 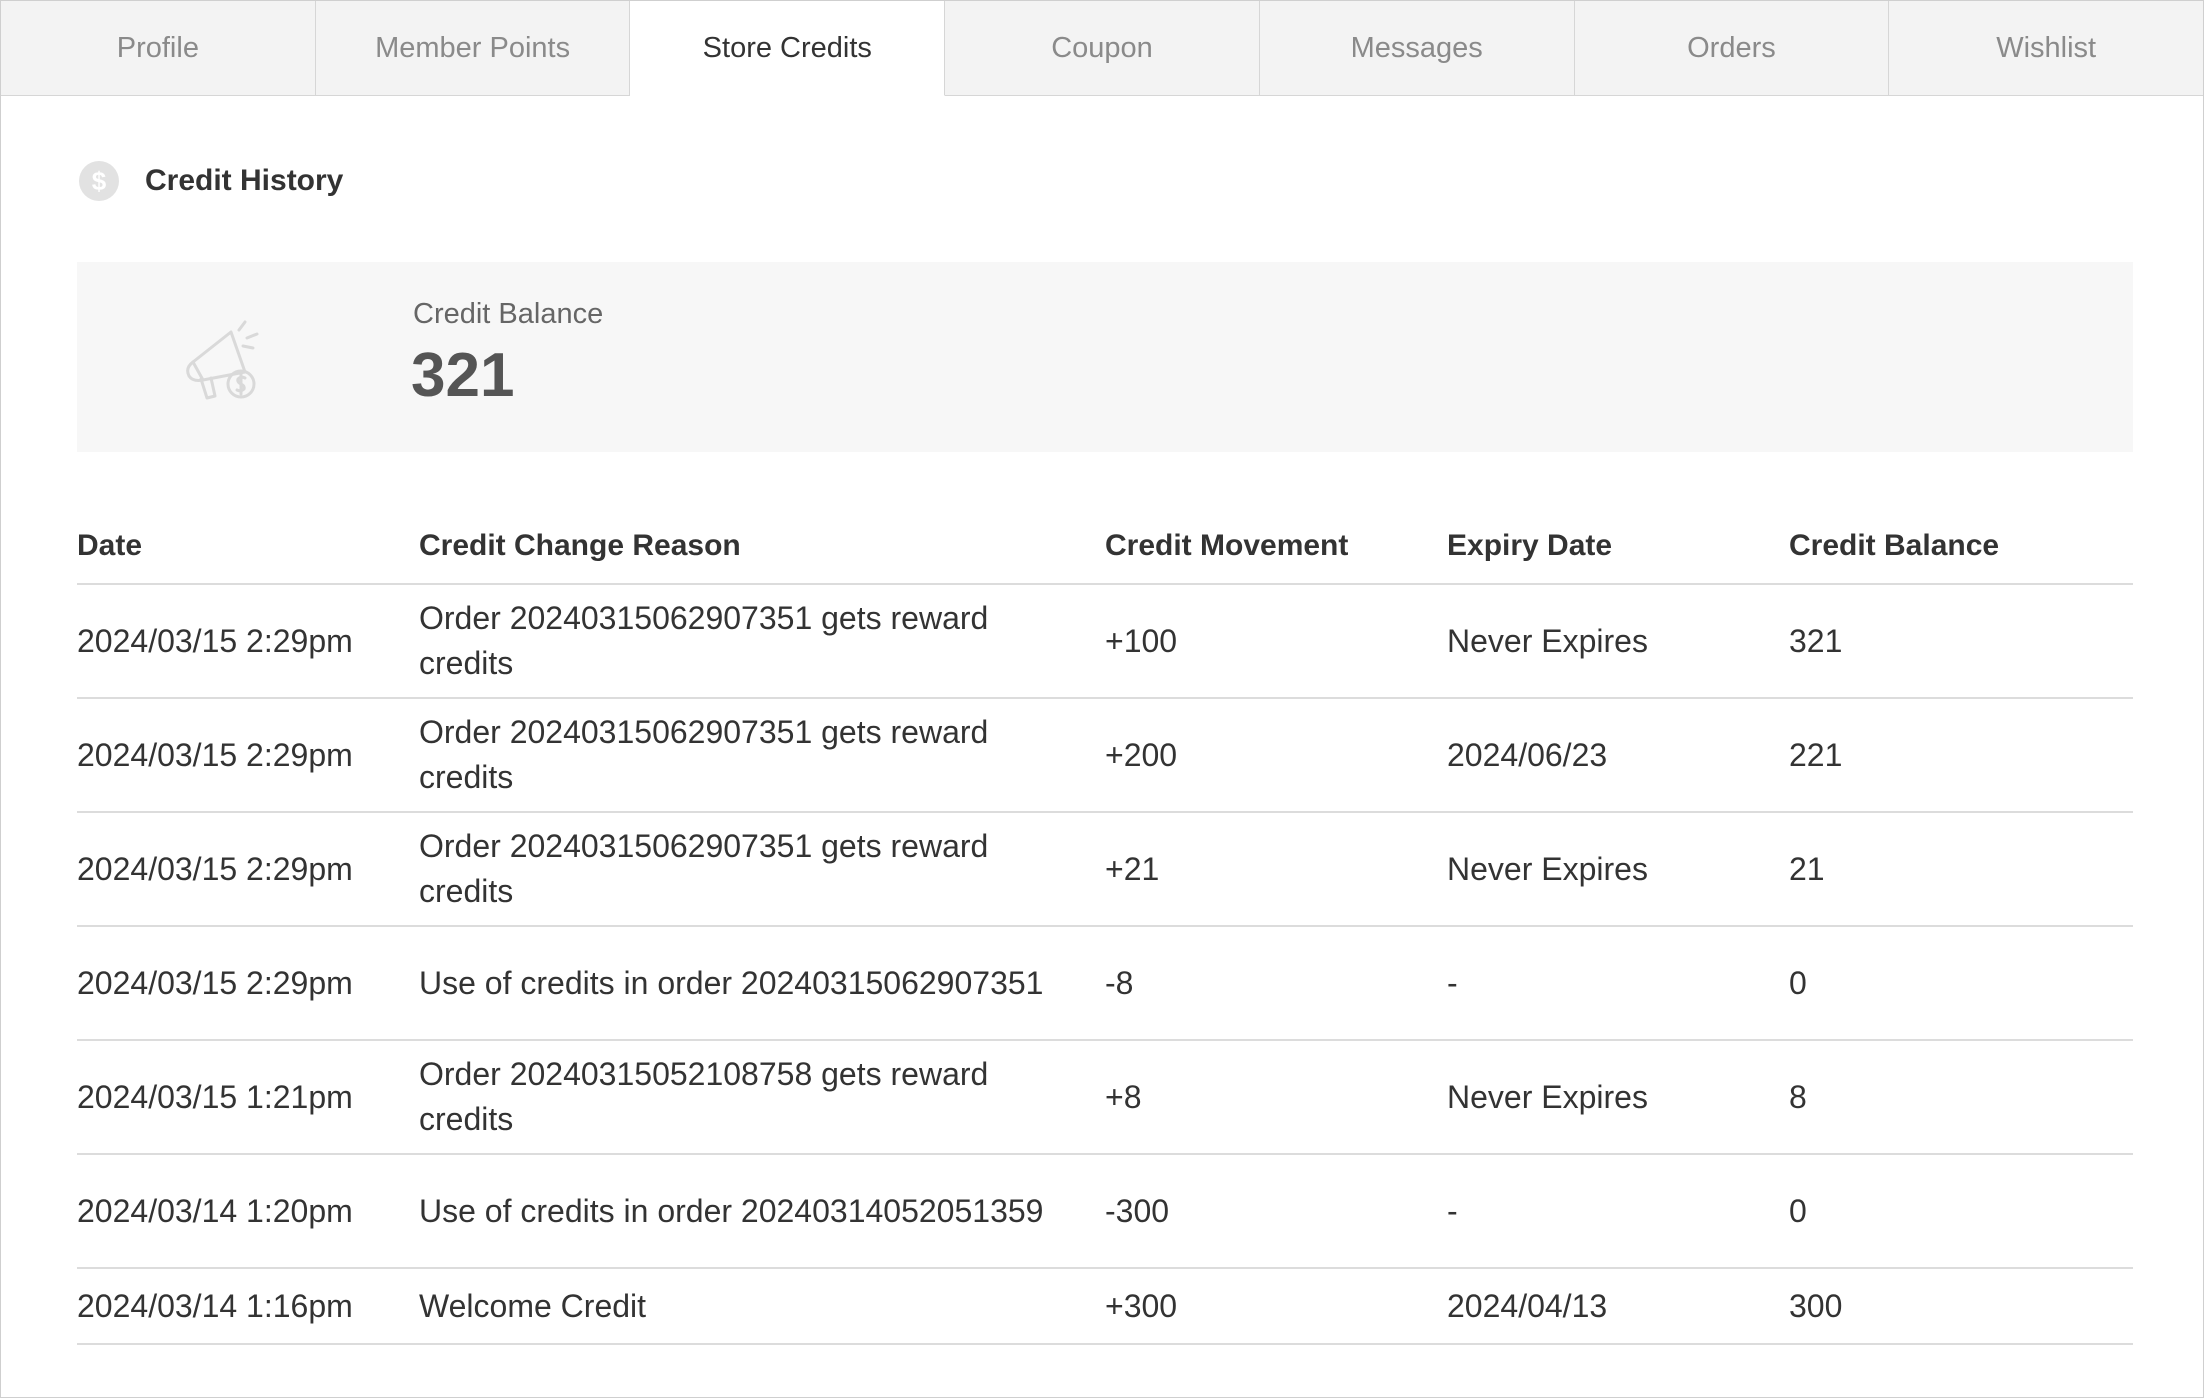 I want to click on megaphone-dollar-icon, so click(x=222, y=360).